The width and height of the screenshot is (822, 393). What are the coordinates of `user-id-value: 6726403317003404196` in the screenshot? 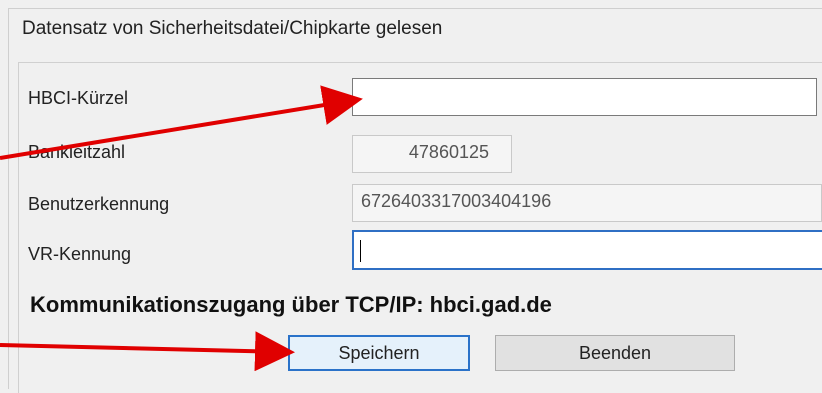 It's located at (456, 201).